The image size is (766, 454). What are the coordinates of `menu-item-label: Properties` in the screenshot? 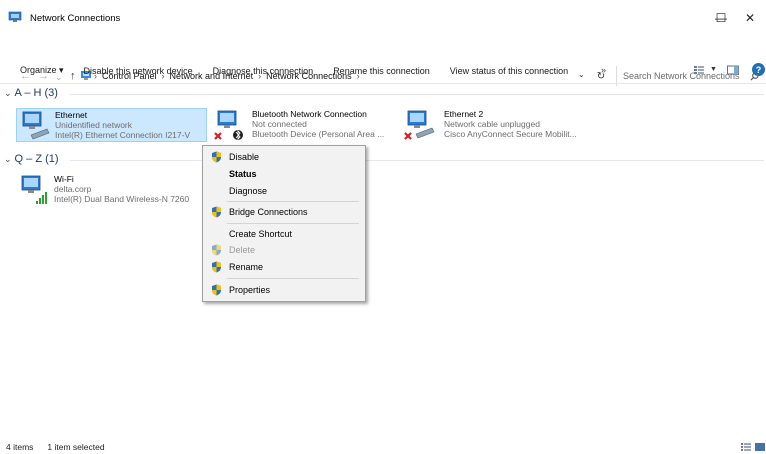 It's located at (250, 290).